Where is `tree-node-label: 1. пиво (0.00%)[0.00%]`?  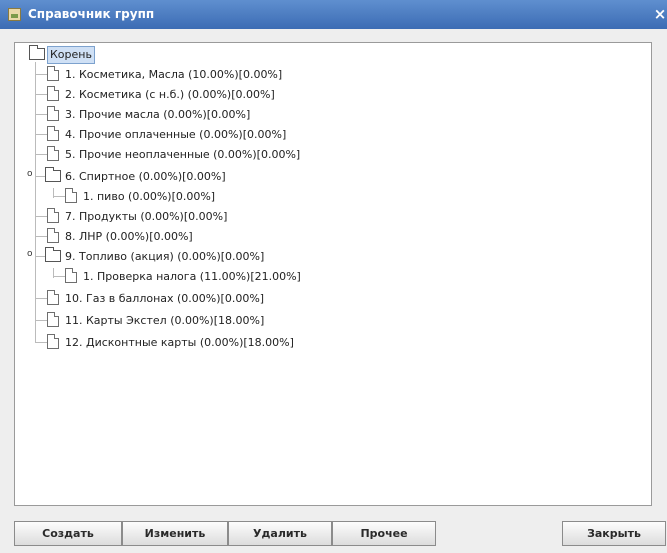 tree-node-label: 1. пиво (0.00%)[0.00%] is located at coordinates (149, 196).